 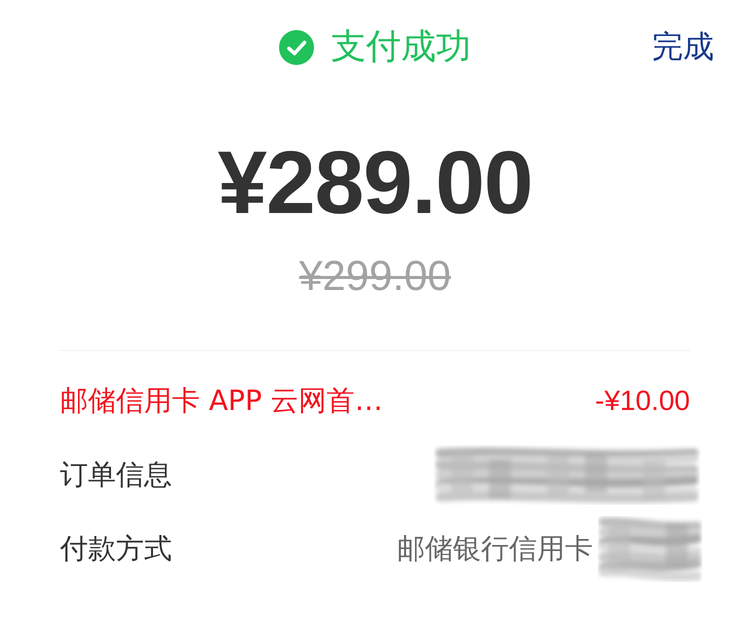 I want to click on discount-amount: -¥10.00, so click(x=642, y=401).